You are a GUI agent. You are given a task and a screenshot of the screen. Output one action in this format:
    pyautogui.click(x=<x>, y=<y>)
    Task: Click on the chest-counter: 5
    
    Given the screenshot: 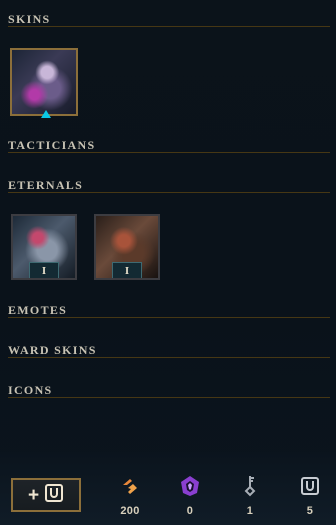 What is the action you would take?
    pyautogui.click(x=310, y=496)
    